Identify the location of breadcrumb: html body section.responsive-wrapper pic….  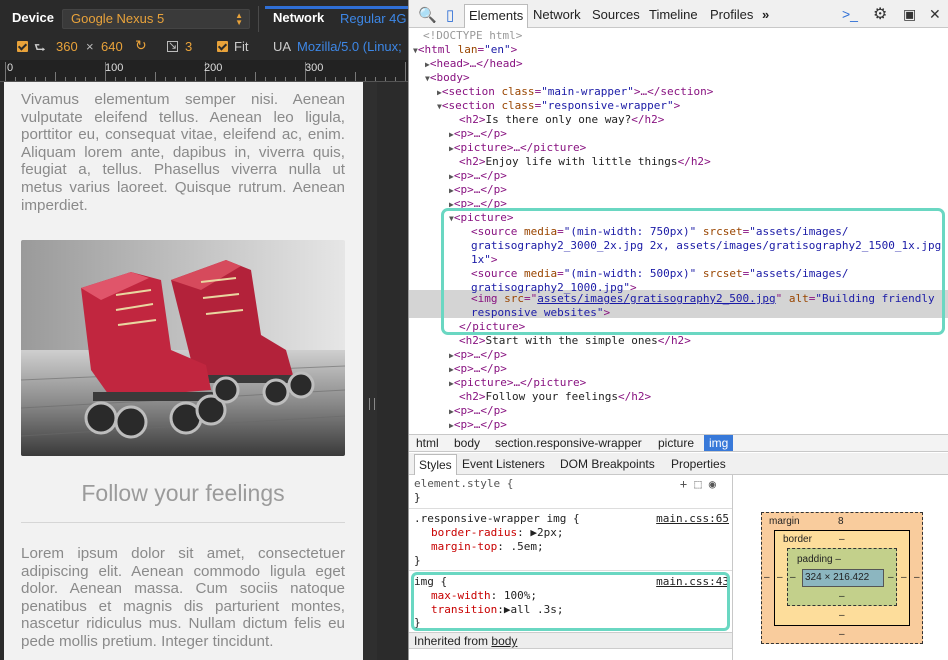
(678, 443).